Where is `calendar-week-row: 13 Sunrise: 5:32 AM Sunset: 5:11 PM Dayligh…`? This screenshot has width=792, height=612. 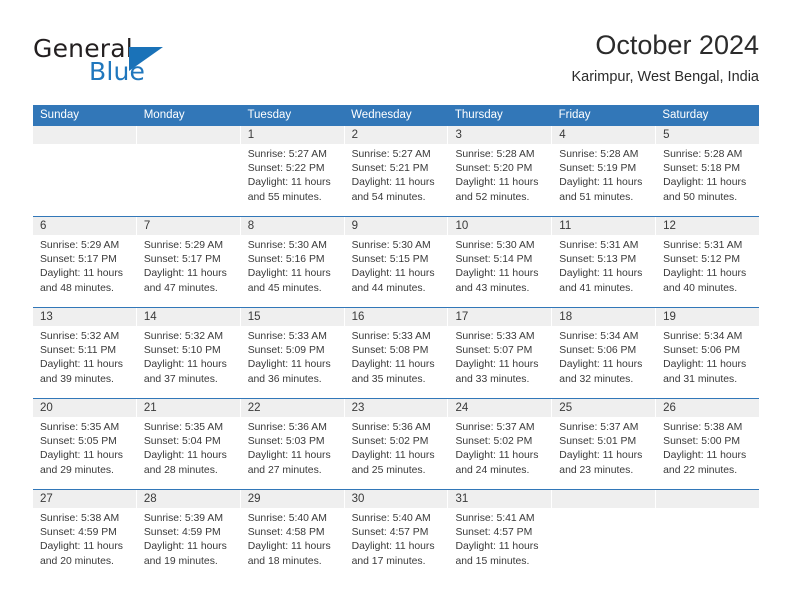 calendar-week-row: 13 Sunrise: 5:32 AM Sunset: 5:11 PM Dayligh… is located at coordinates (396, 352).